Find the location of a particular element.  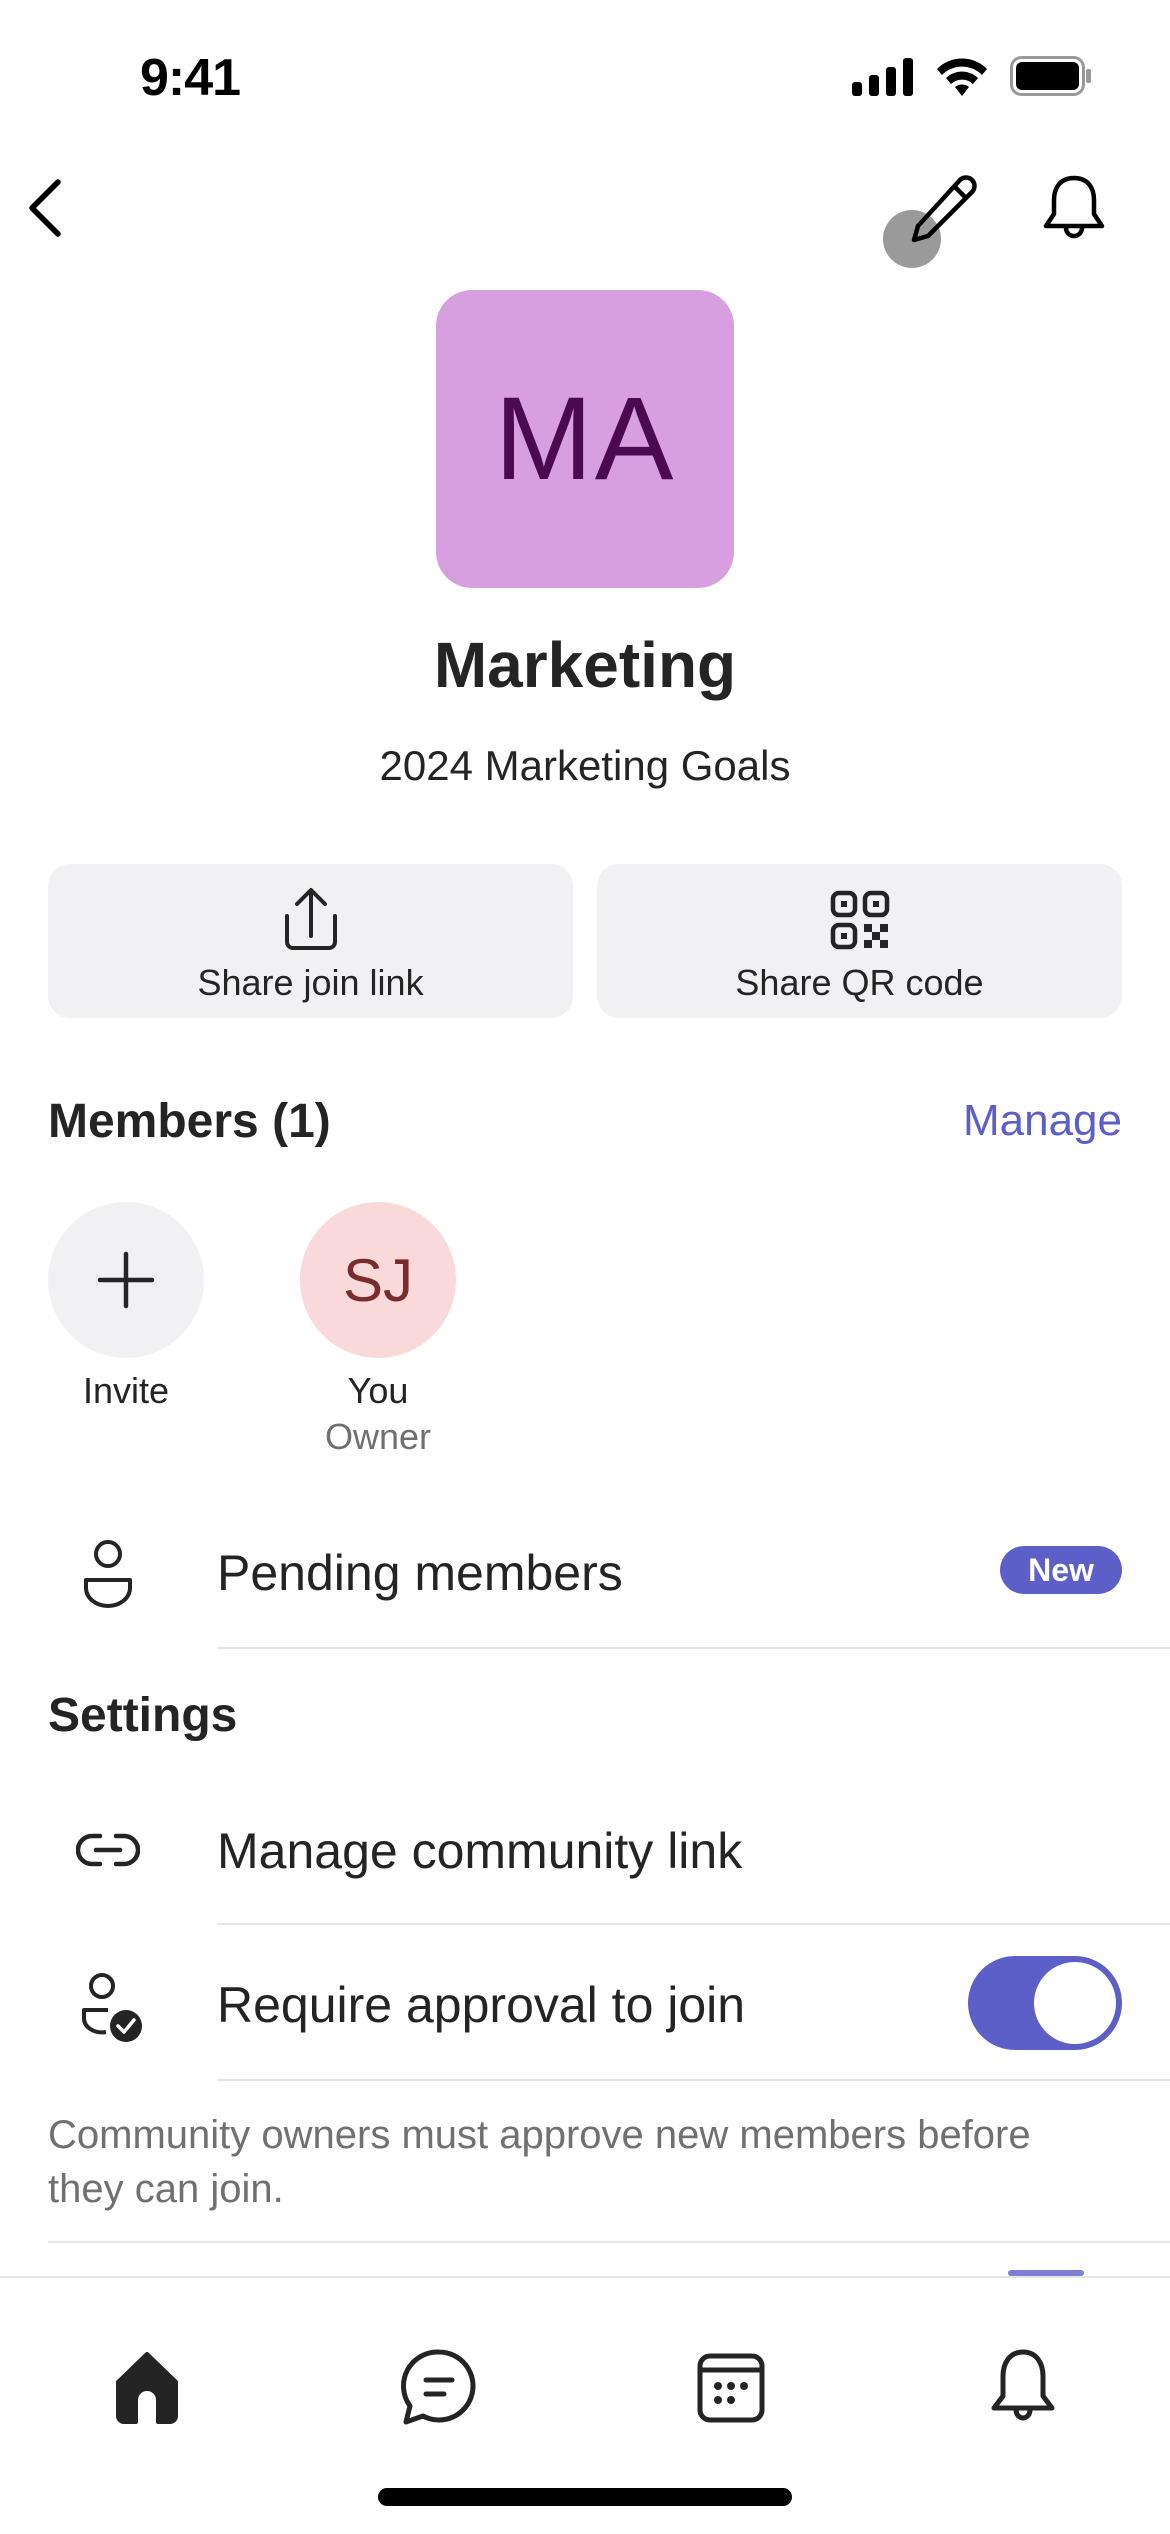

community-initials: MA is located at coordinates (585, 439).